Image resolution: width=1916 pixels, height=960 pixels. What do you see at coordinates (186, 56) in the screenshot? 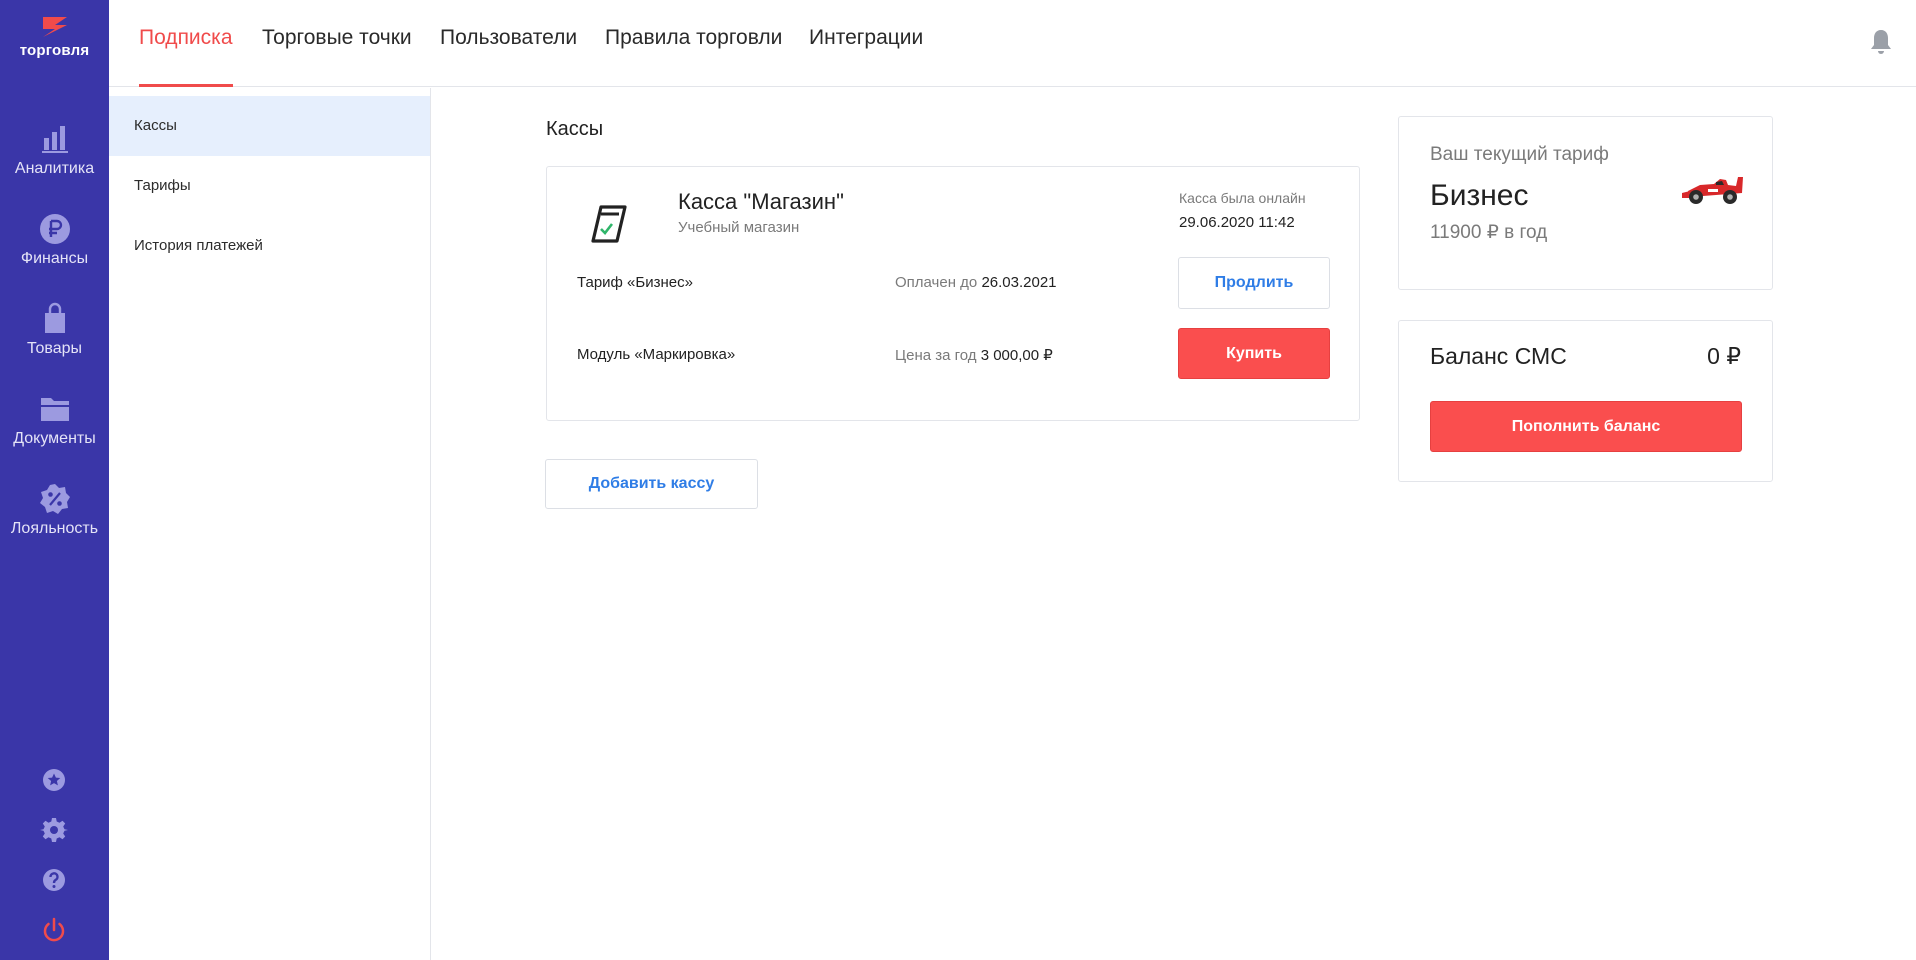
I see `tab-subscription: Подписка` at bounding box center [186, 56].